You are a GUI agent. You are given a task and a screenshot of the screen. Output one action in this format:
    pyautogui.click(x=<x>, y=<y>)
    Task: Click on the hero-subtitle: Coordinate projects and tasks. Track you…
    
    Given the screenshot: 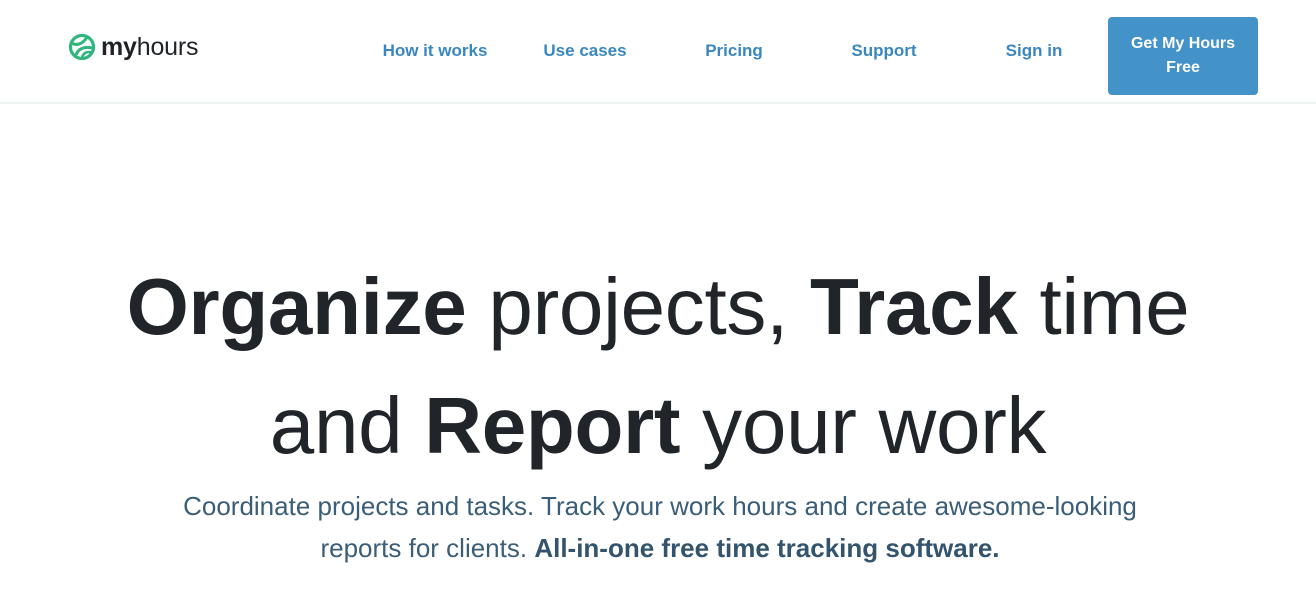 What is the action you would take?
    pyautogui.click(x=660, y=527)
    